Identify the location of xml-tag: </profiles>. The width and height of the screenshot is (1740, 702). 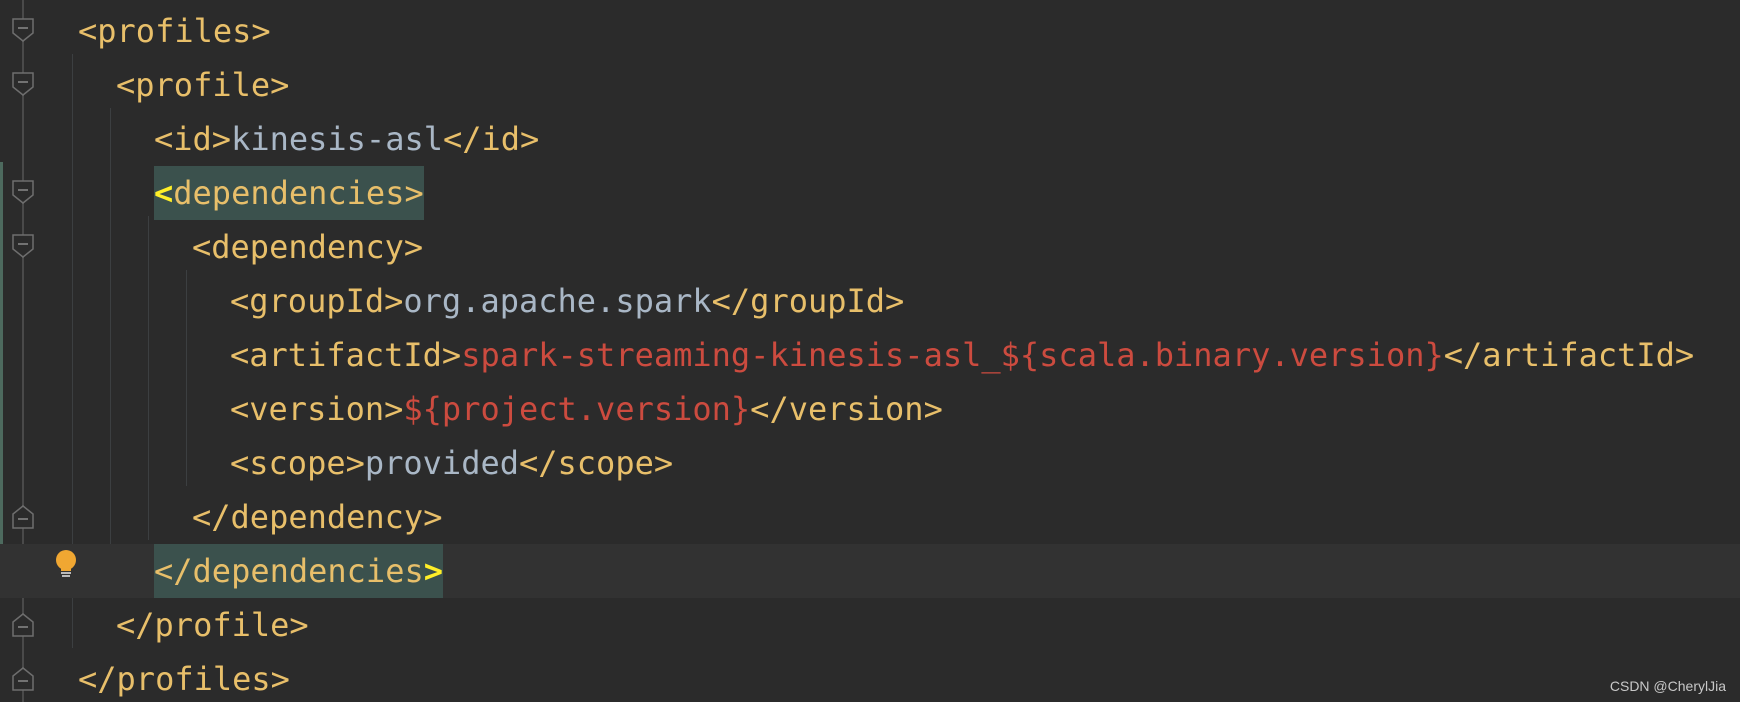
(184, 679).